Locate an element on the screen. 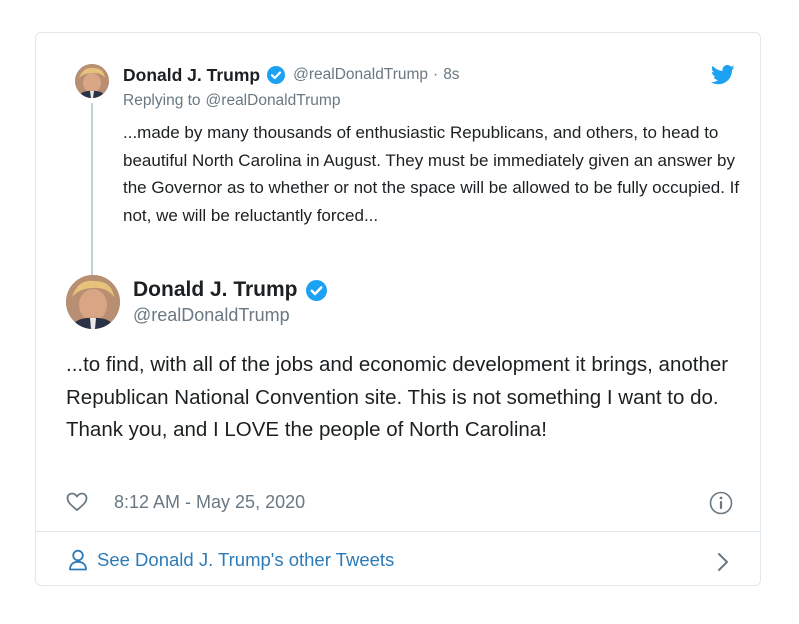 This screenshot has height=624, width=799. replying-to-line: Replying to @realDonaldTrump is located at coordinates (231, 101).